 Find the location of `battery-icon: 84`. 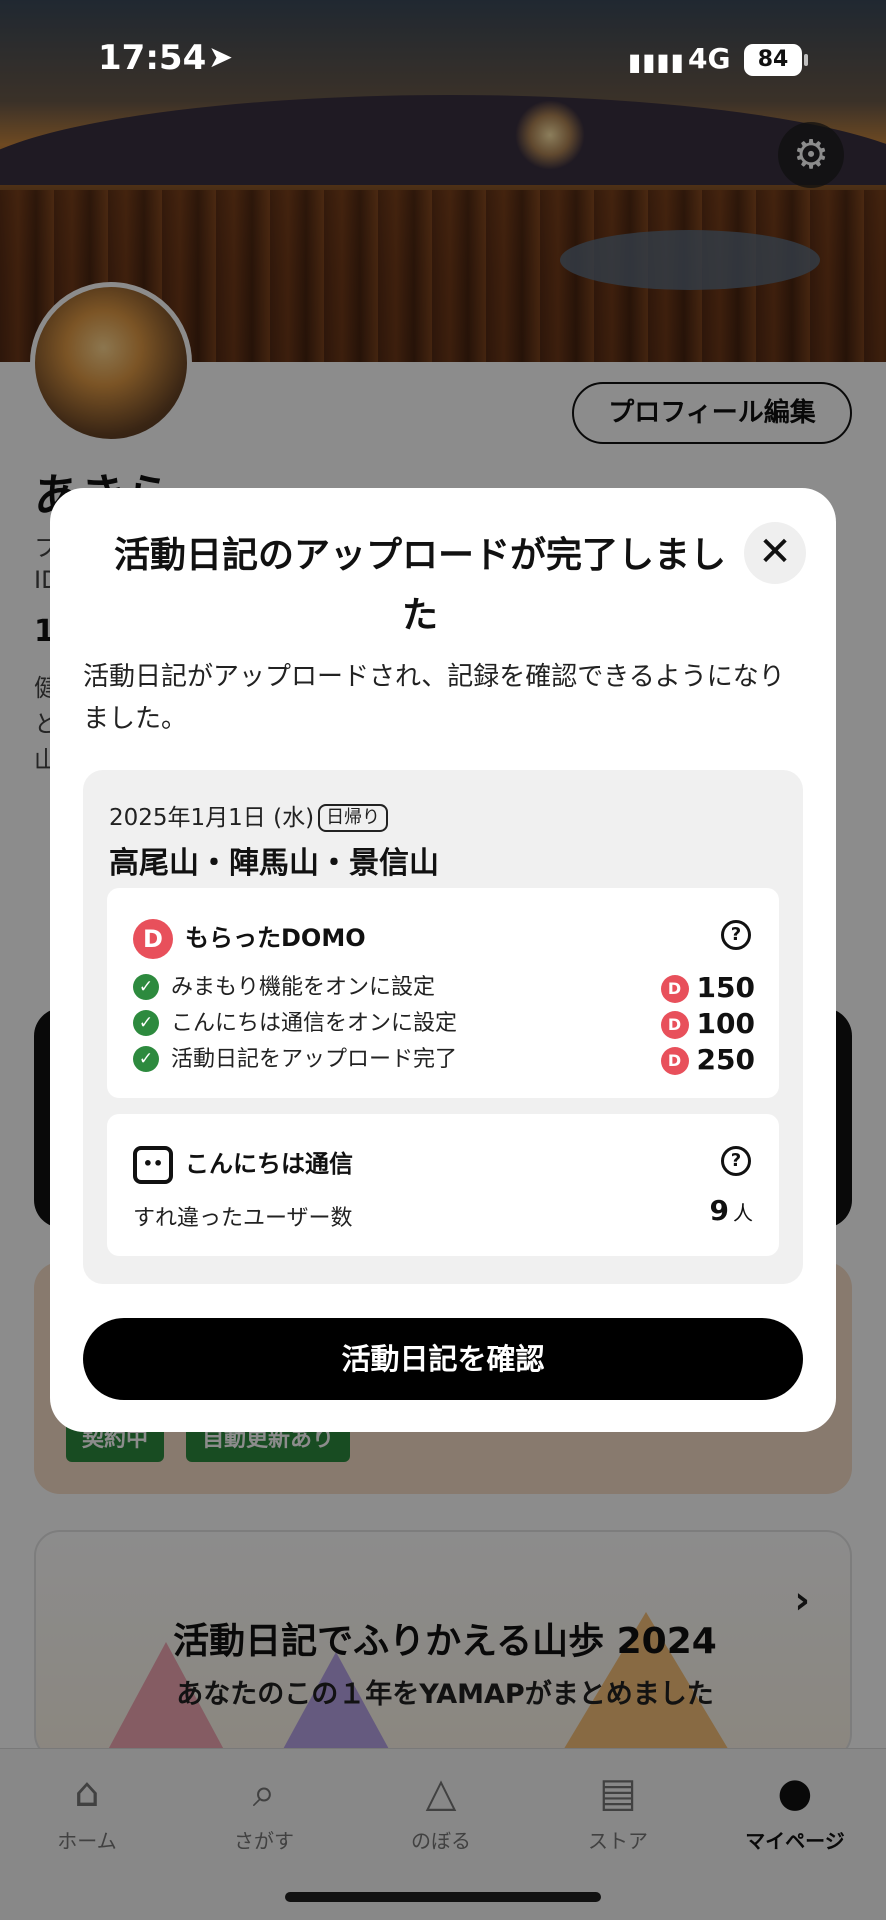

battery-icon: 84 is located at coordinates (773, 60).